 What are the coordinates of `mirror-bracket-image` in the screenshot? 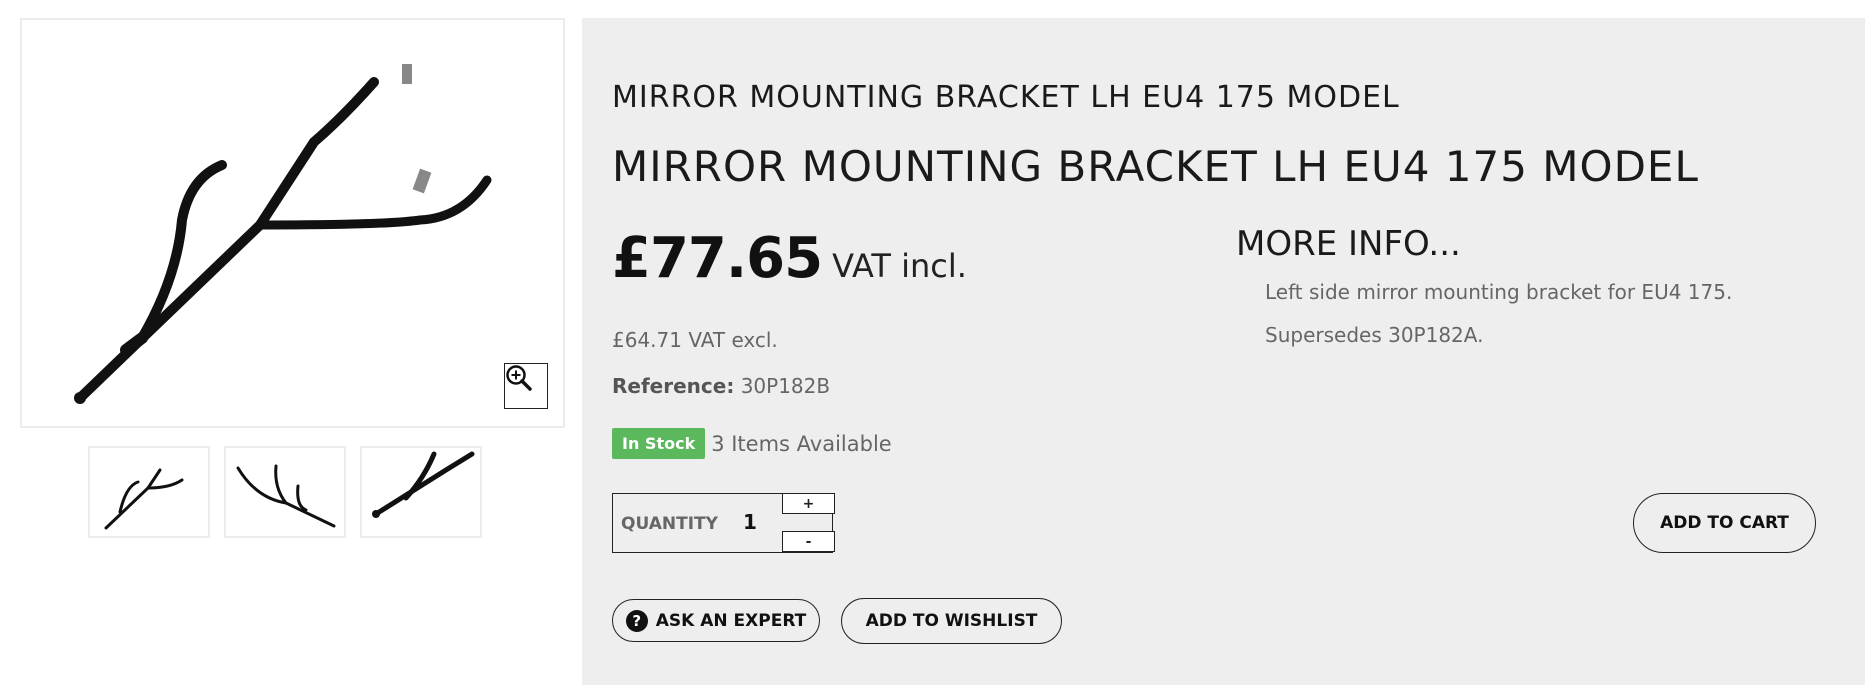 It's located at (283, 234).